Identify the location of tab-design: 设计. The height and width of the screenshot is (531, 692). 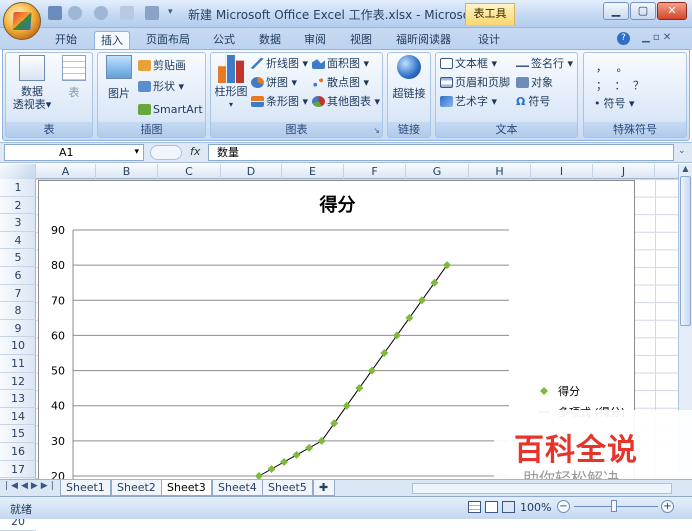
(489, 40).